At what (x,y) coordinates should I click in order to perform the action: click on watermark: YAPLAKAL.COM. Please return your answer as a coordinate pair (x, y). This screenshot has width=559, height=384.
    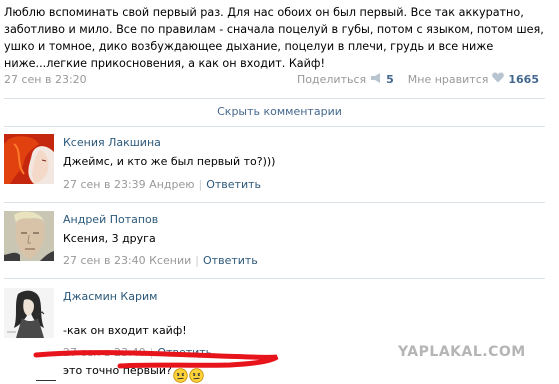
    Looking at the image, I should click on (462, 352).